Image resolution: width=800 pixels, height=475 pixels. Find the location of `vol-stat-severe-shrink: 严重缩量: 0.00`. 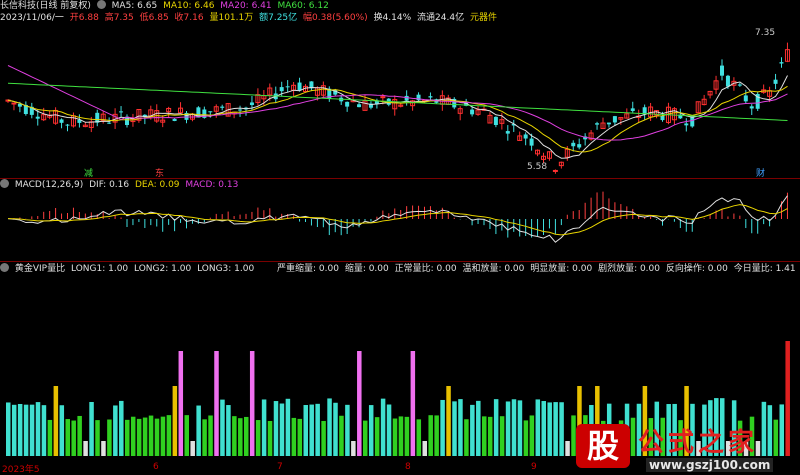

vol-stat-severe-shrink: 严重缩量: 0.00 is located at coordinates (308, 269).